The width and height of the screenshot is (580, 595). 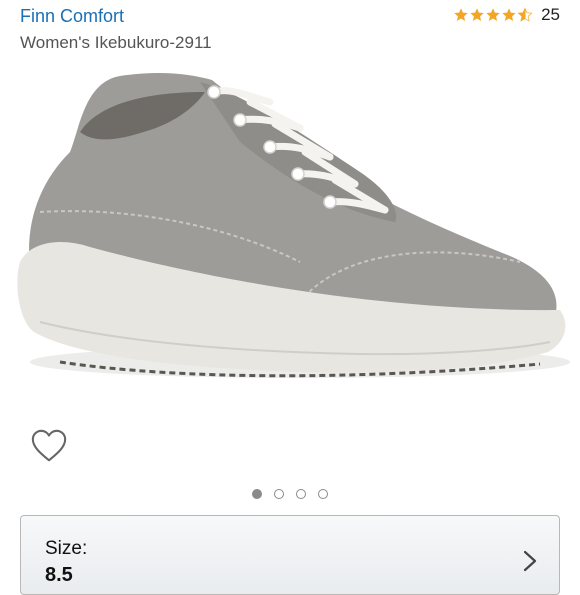 I want to click on size-selector: Size: 8.5, so click(x=290, y=555).